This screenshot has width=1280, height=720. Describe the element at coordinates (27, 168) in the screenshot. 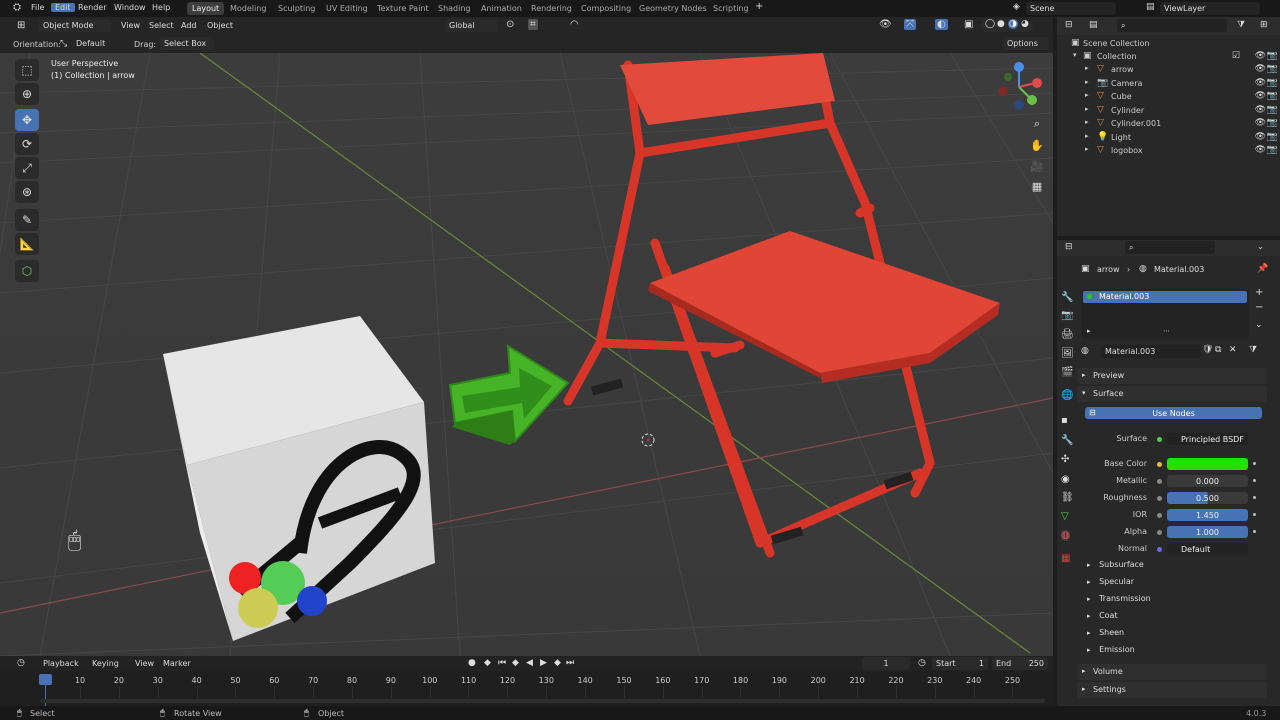

I see `scale-tool: ⤢` at that location.